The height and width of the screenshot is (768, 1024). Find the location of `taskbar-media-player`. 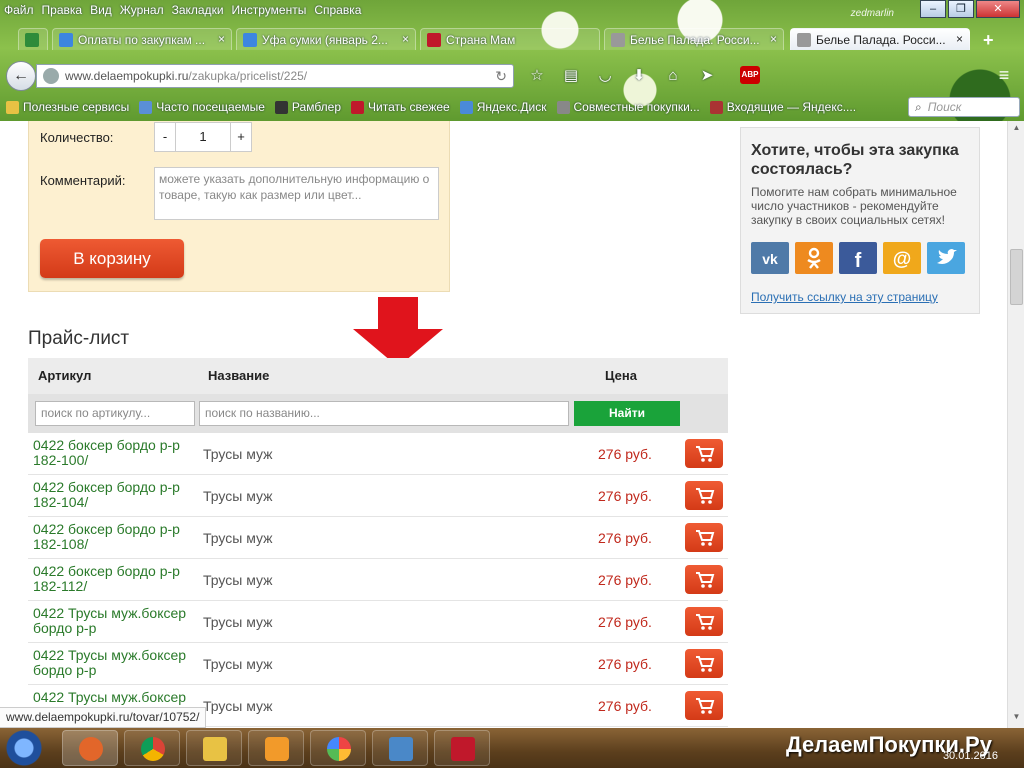

taskbar-media-player is located at coordinates (276, 748).